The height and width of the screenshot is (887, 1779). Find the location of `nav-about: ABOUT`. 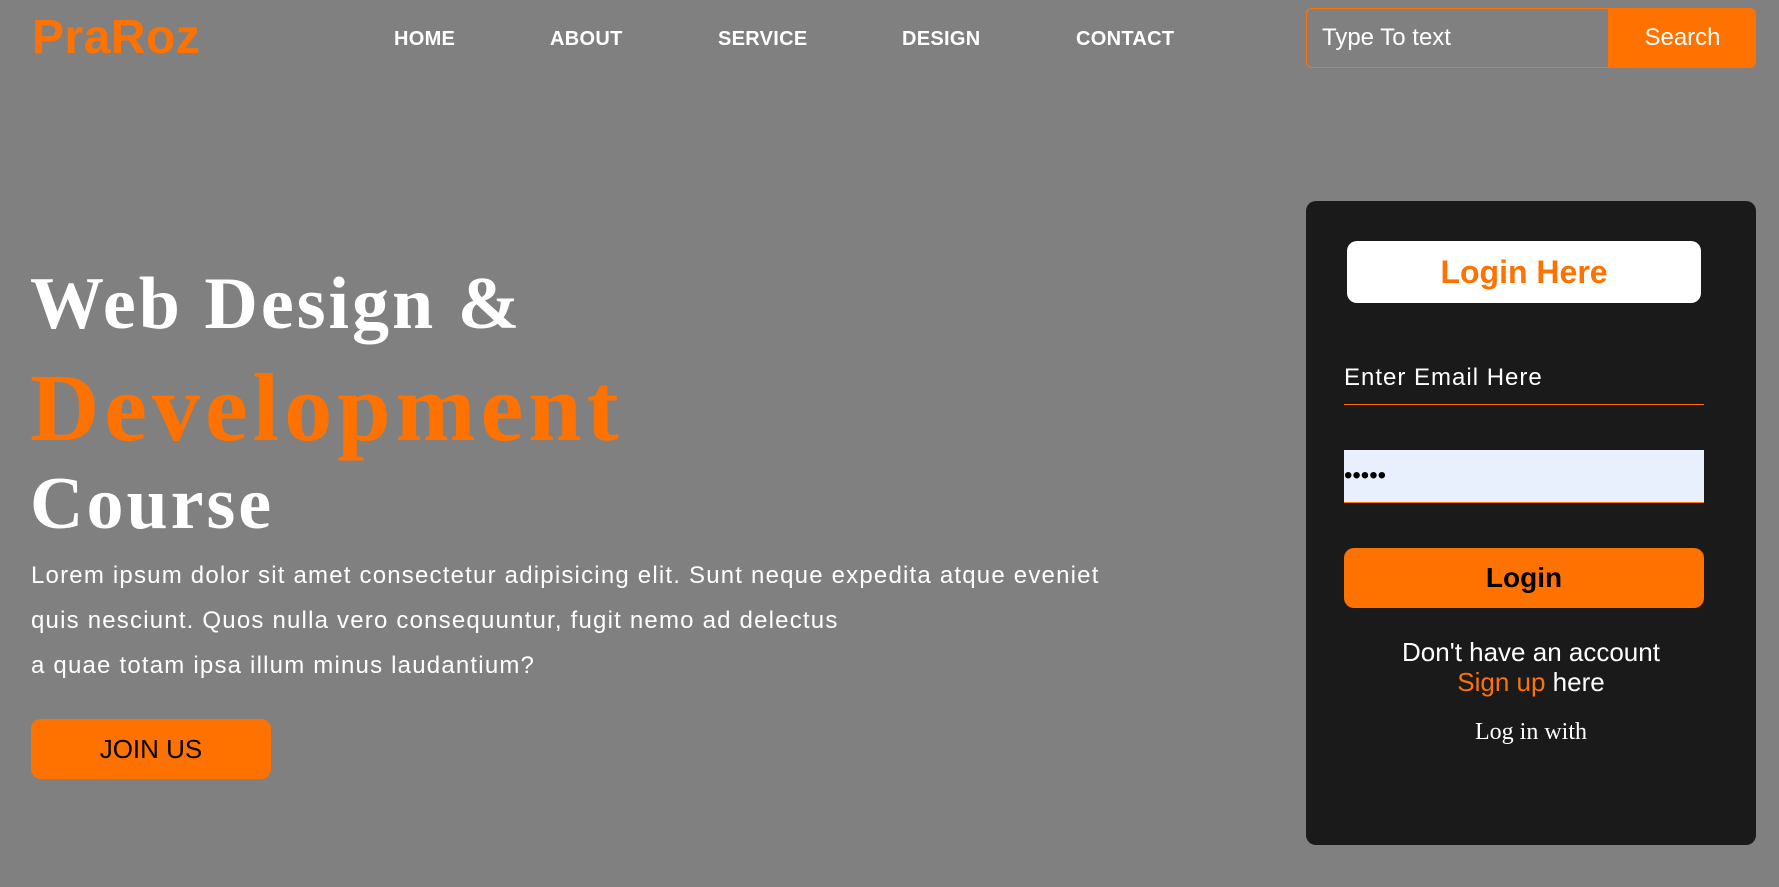

nav-about: ABOUT is located at coordinates (586, 39).